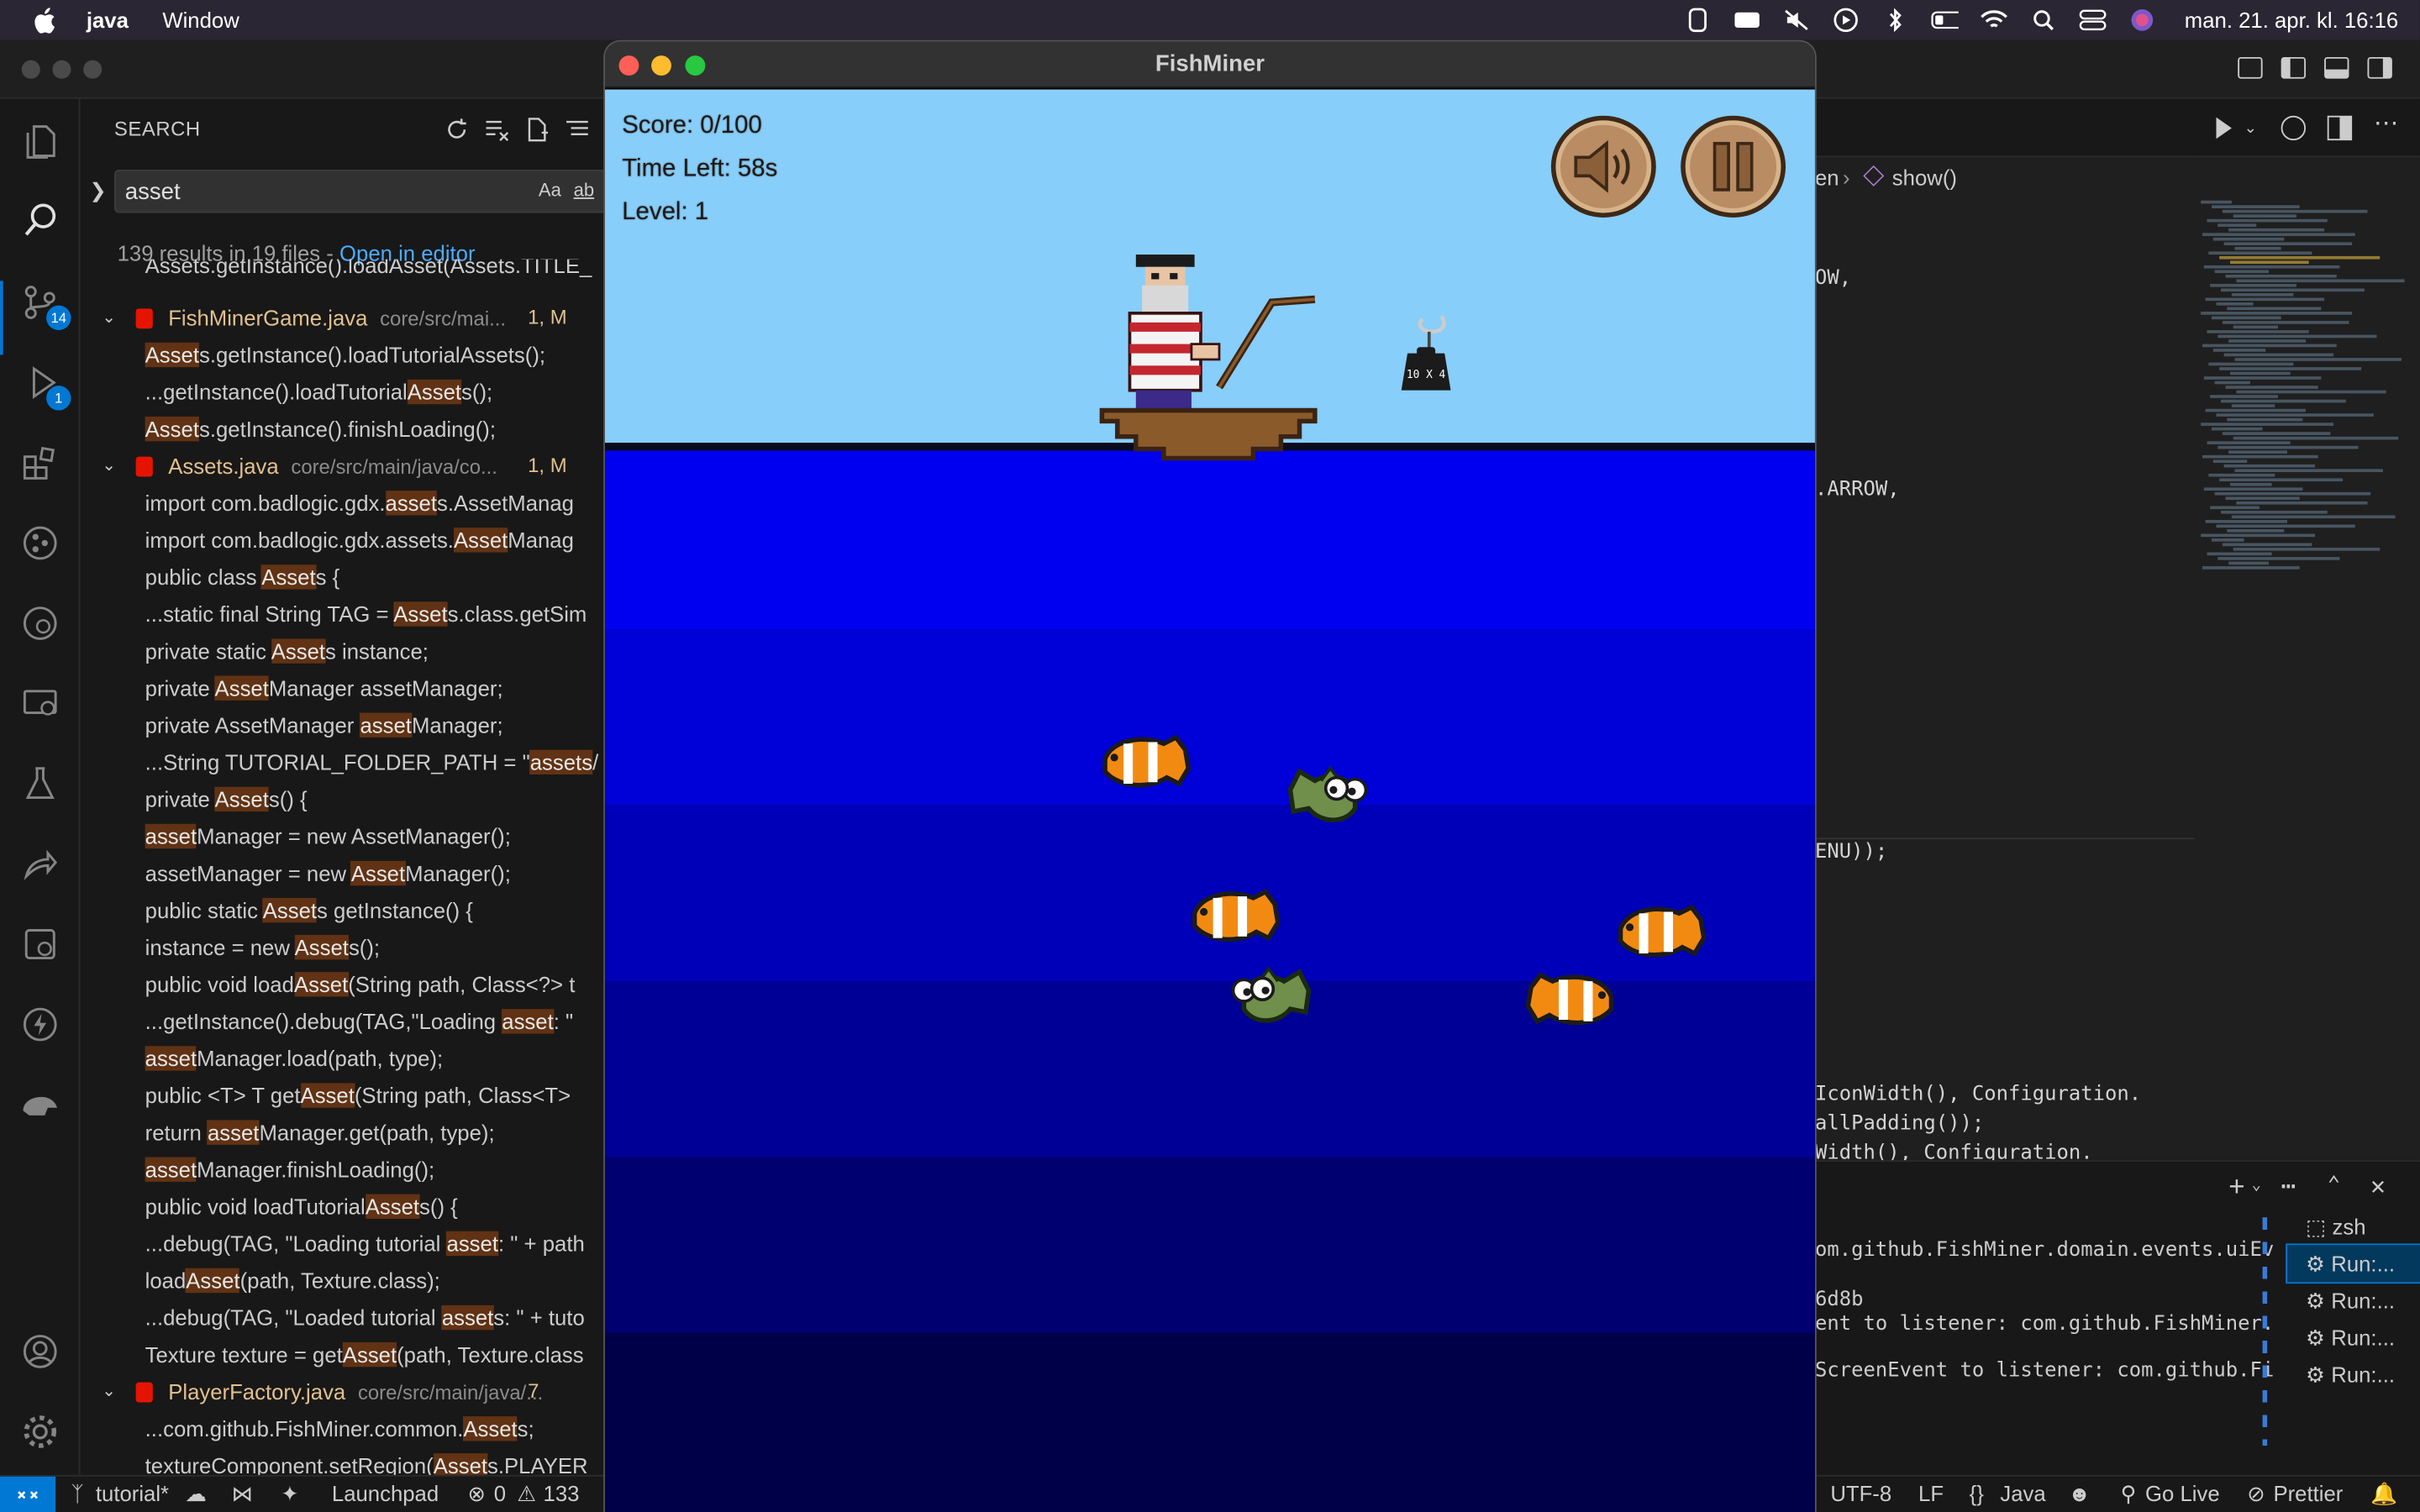 The height and width of the screenshot is (1512, 2420). I want to click on mute-icon, so click(1797, 20).